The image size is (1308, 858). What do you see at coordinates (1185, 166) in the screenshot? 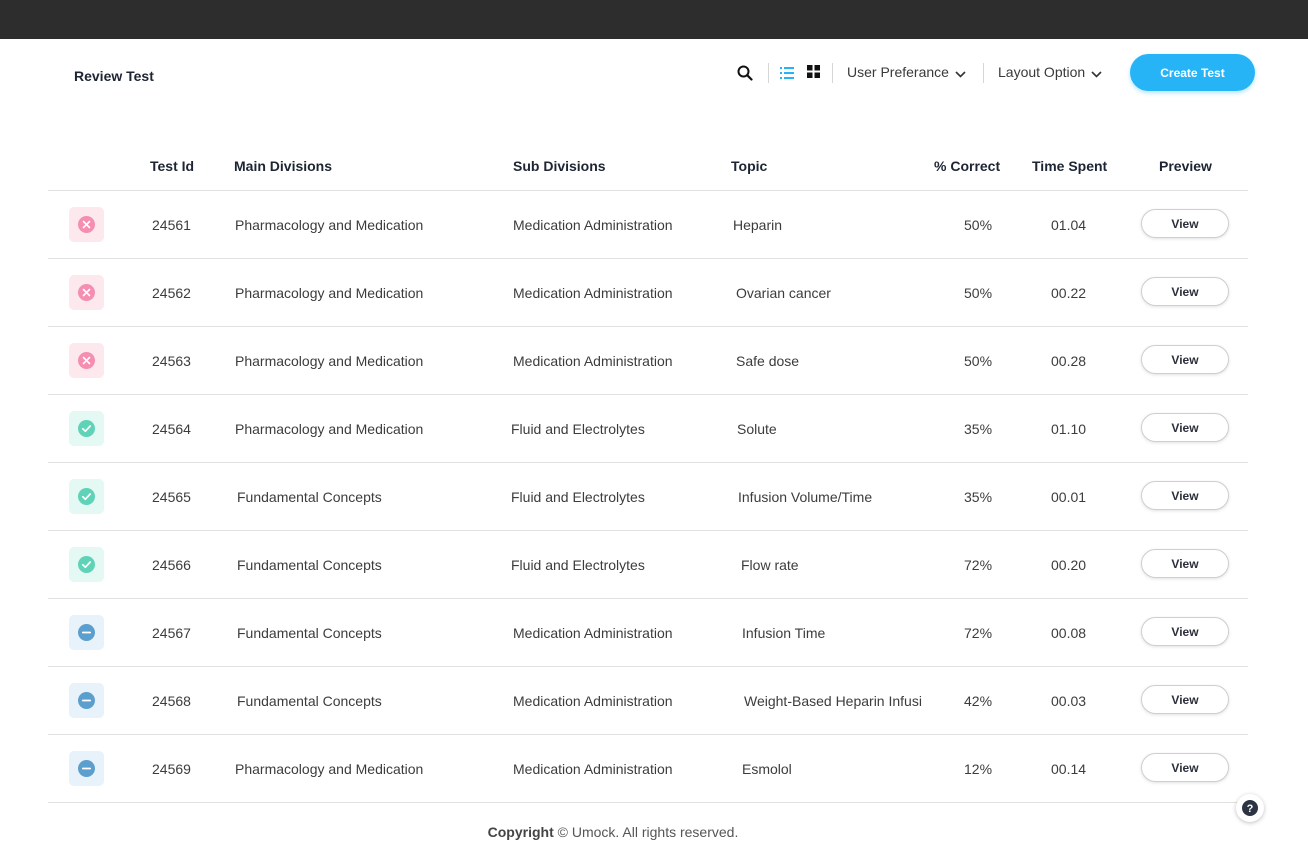
I see `header-preview: Preview` at bounding box center [1185, 166].